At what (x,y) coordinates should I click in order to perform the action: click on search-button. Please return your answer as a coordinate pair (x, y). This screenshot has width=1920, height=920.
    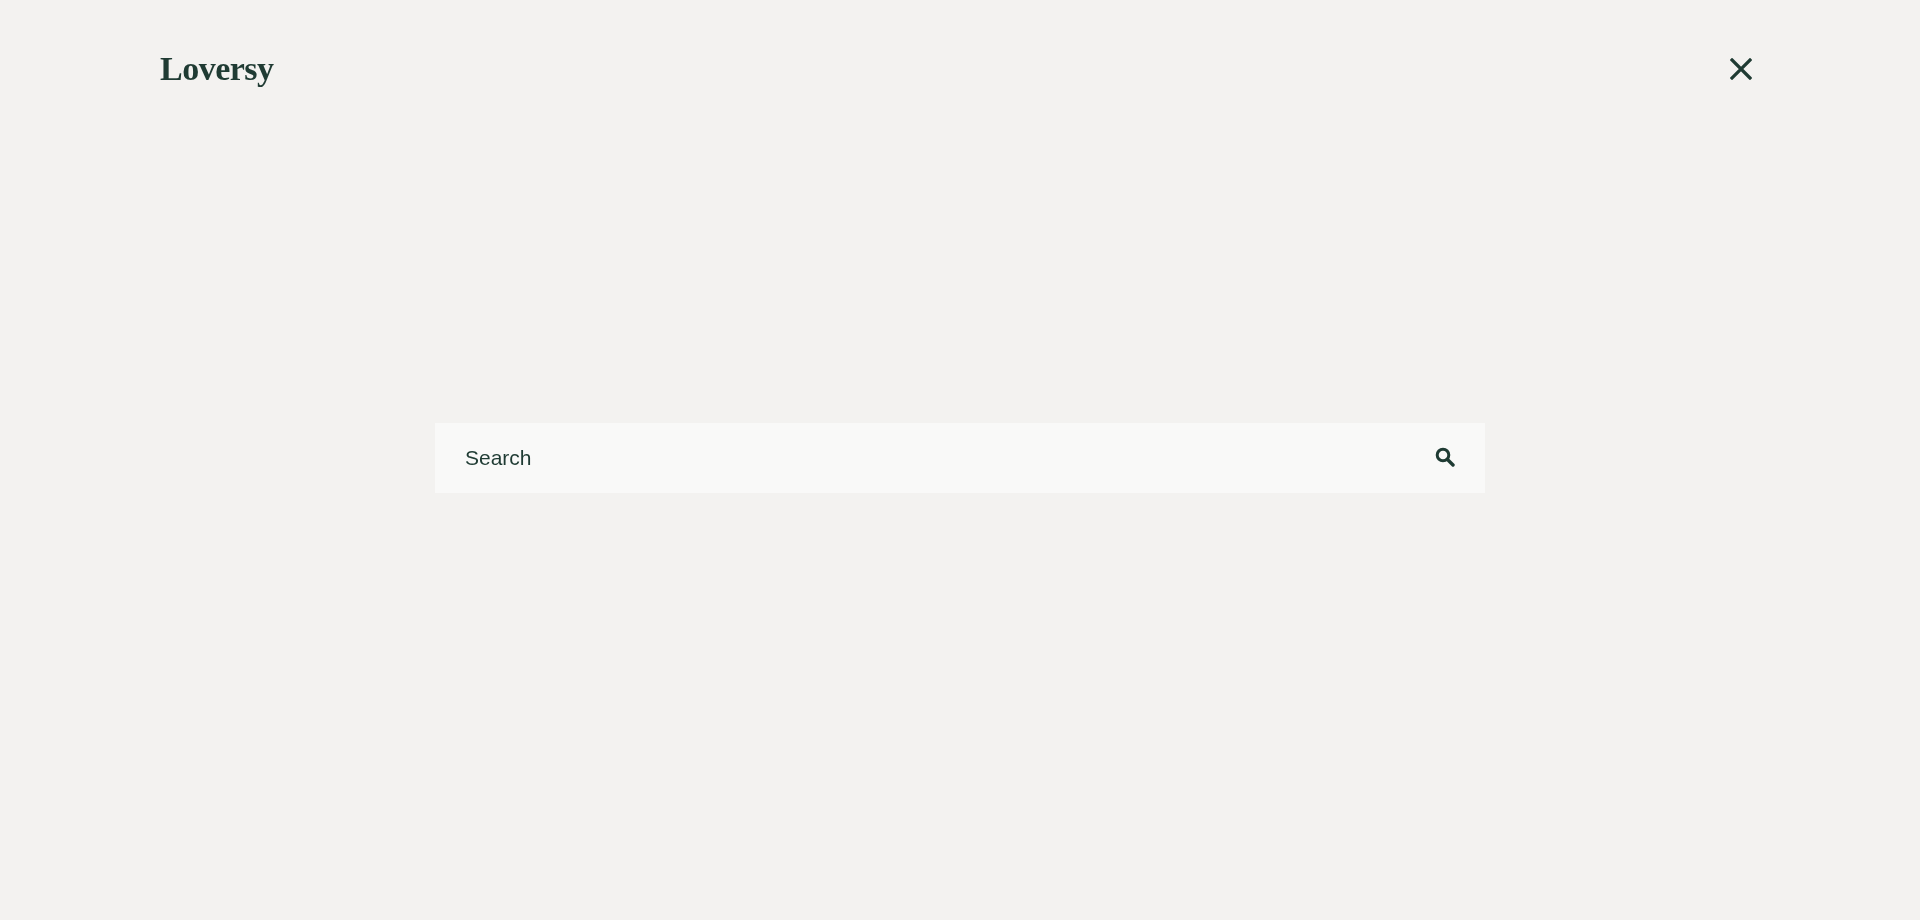
    Looking at the image, I should click on (1445, 457).